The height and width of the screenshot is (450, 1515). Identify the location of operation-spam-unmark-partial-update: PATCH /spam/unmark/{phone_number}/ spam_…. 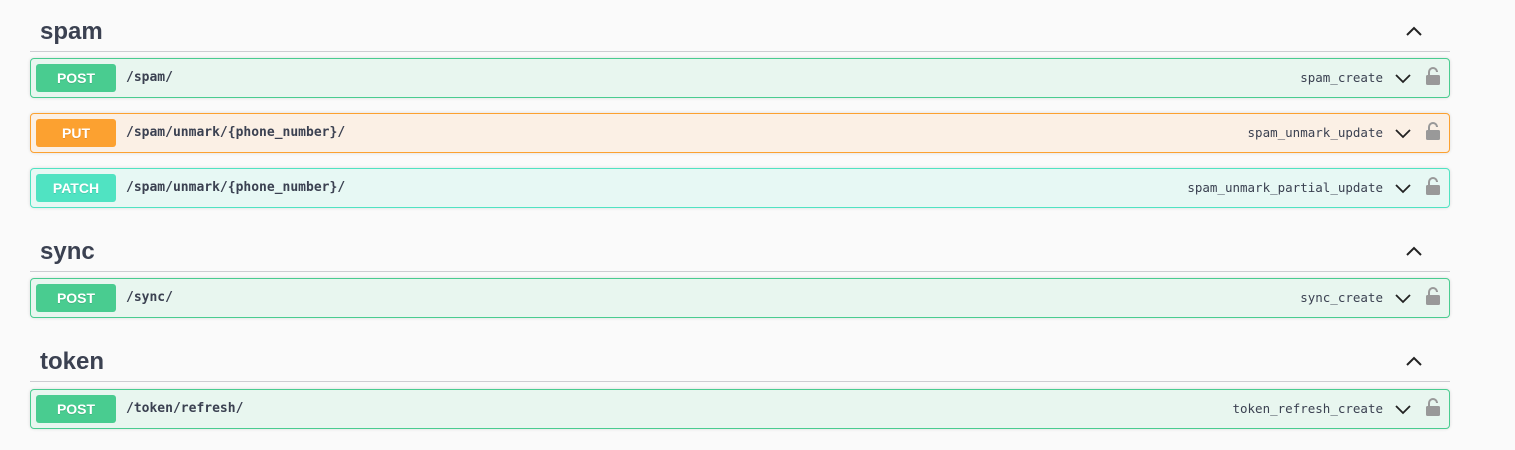
(740, 188).